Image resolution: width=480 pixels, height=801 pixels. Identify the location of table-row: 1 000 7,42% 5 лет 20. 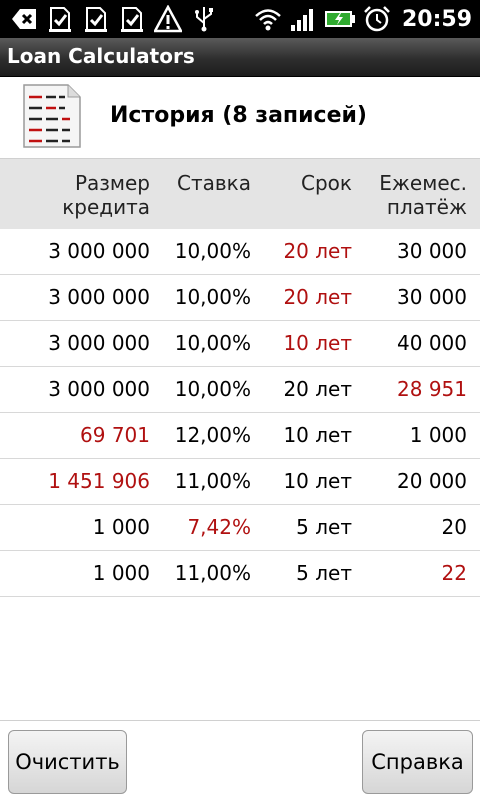
(240, 528).